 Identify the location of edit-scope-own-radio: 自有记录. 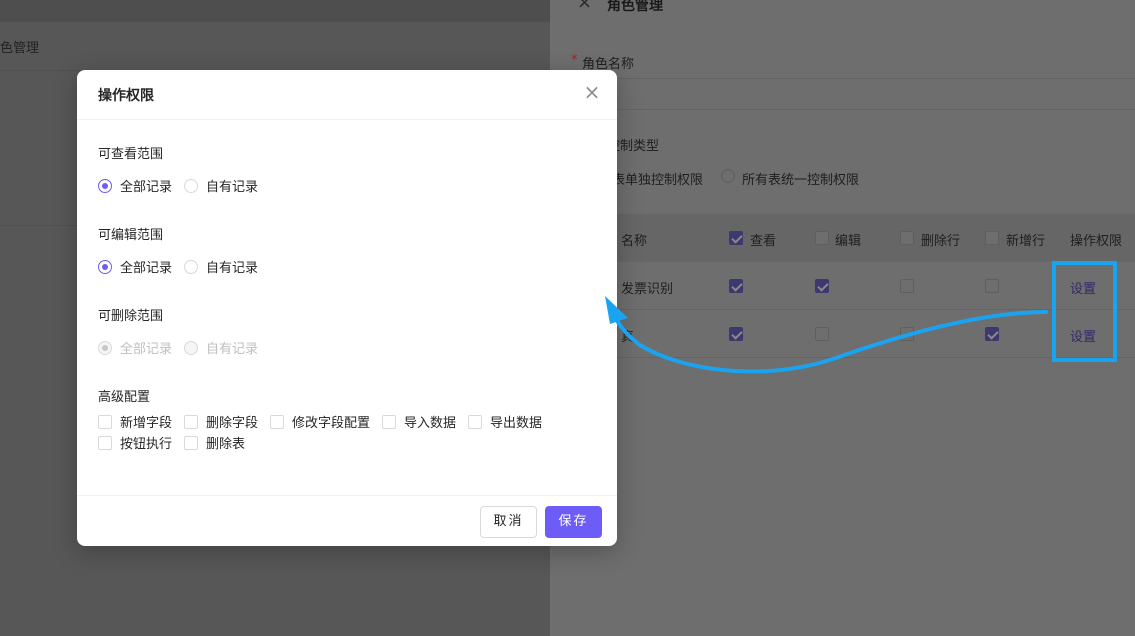
(221, 266).